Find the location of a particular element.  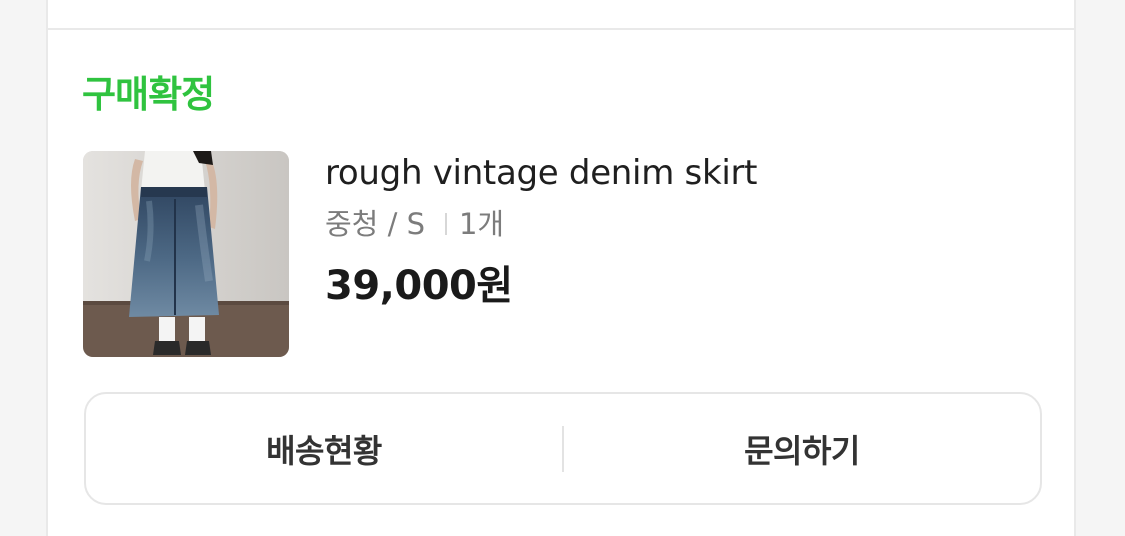

product-option-row: 중청 / S 1개 is located at coordinates (675, 224).